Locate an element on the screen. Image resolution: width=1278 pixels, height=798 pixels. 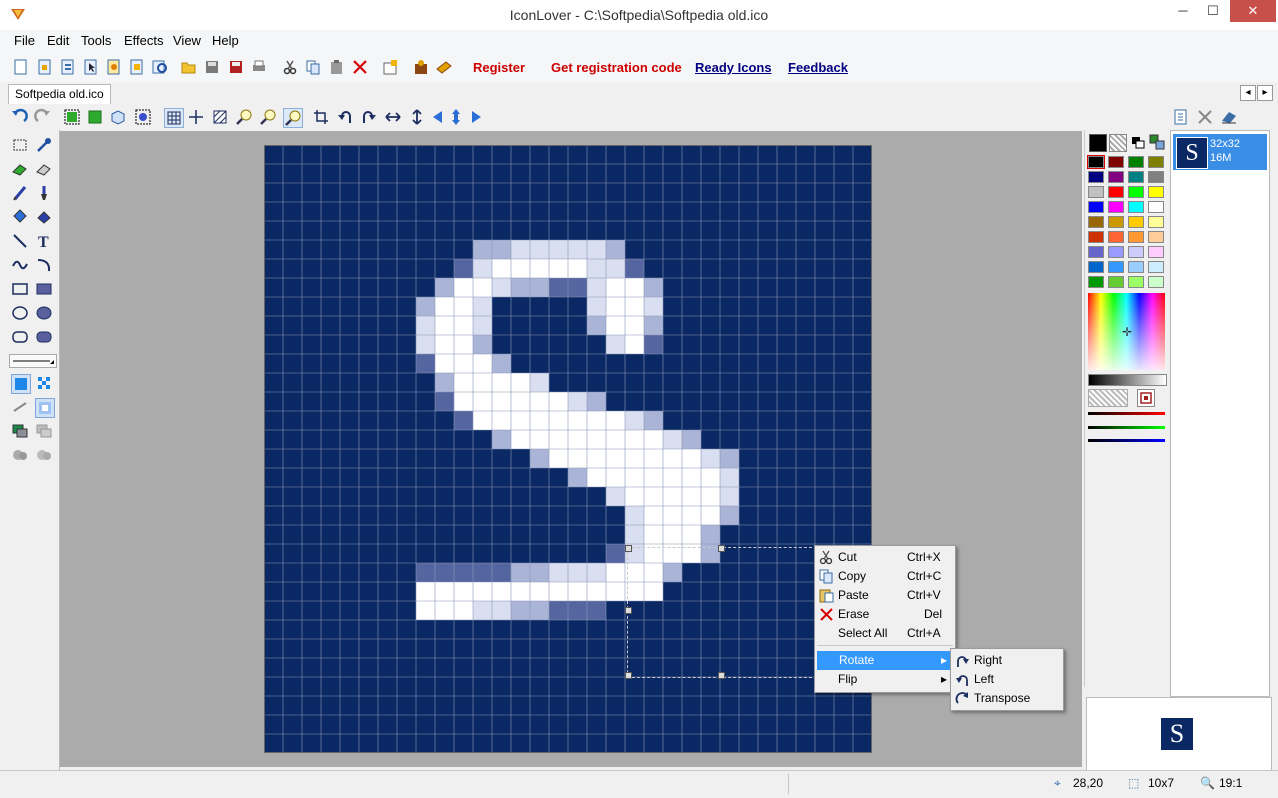
rotate-right-icon is located at coordinates (369, 117).